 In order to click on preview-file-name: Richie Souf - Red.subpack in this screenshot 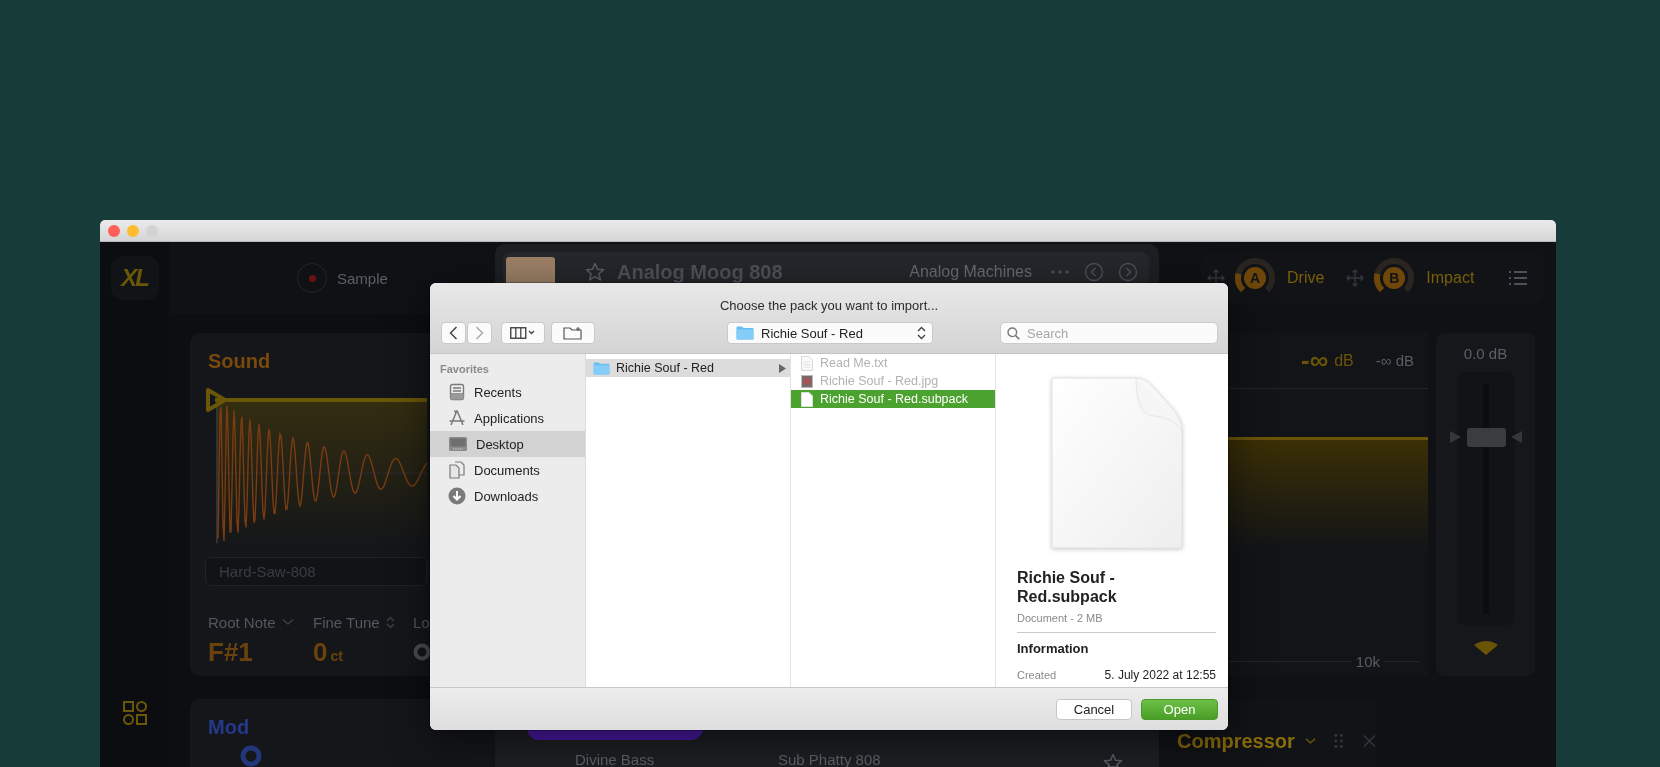, I will do `click(1067, 587)`.